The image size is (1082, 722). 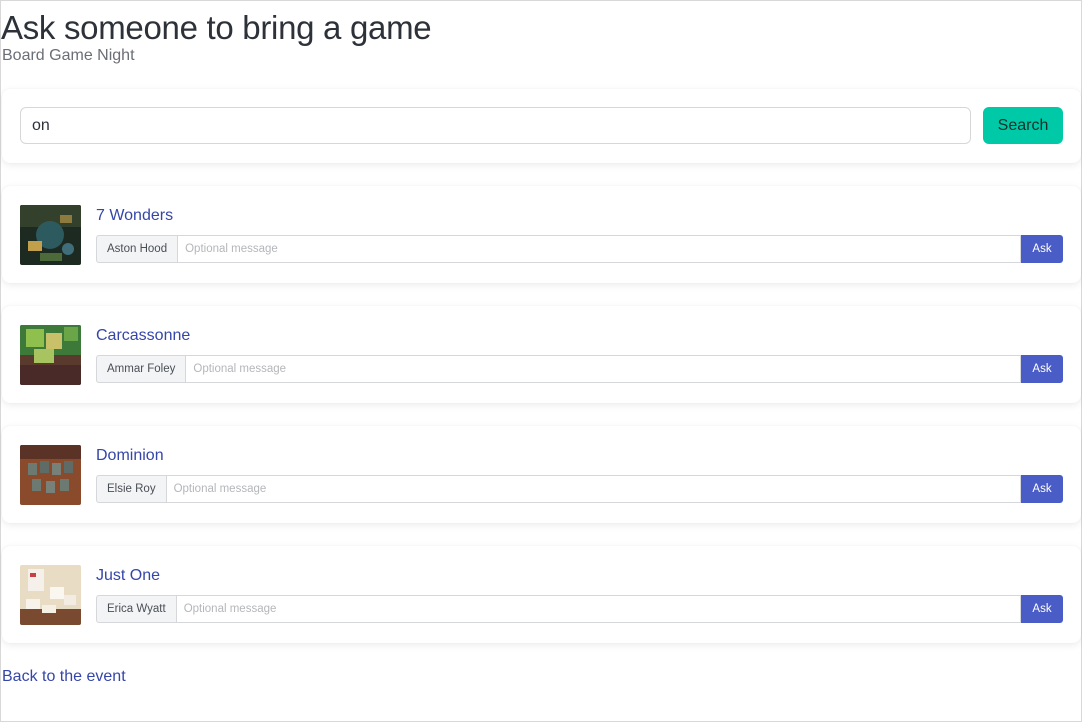 I want to click on back-to-event-link: Back to the event, so click(x=64, y=677).